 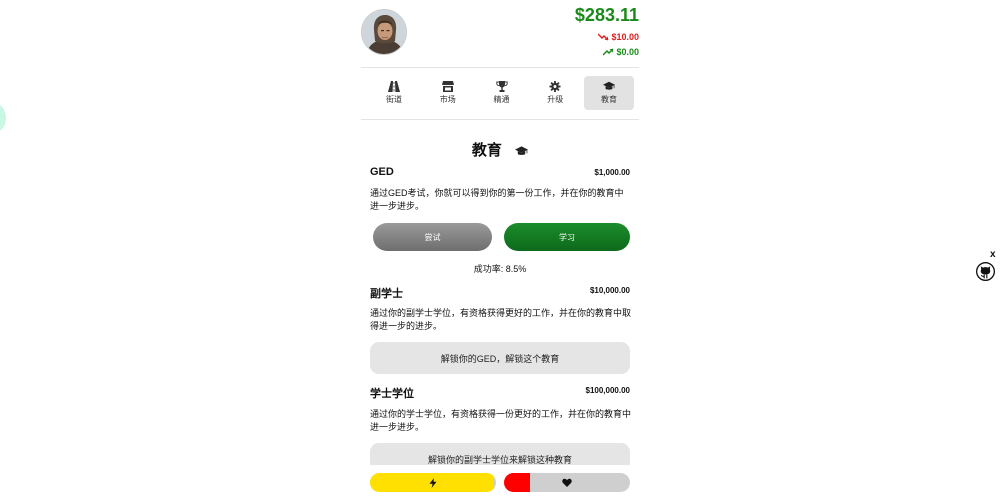 What do you see at coordinates (394, 99) in the screenshot?
I see `tab-label: 街道` at bounding box center [394, 99].